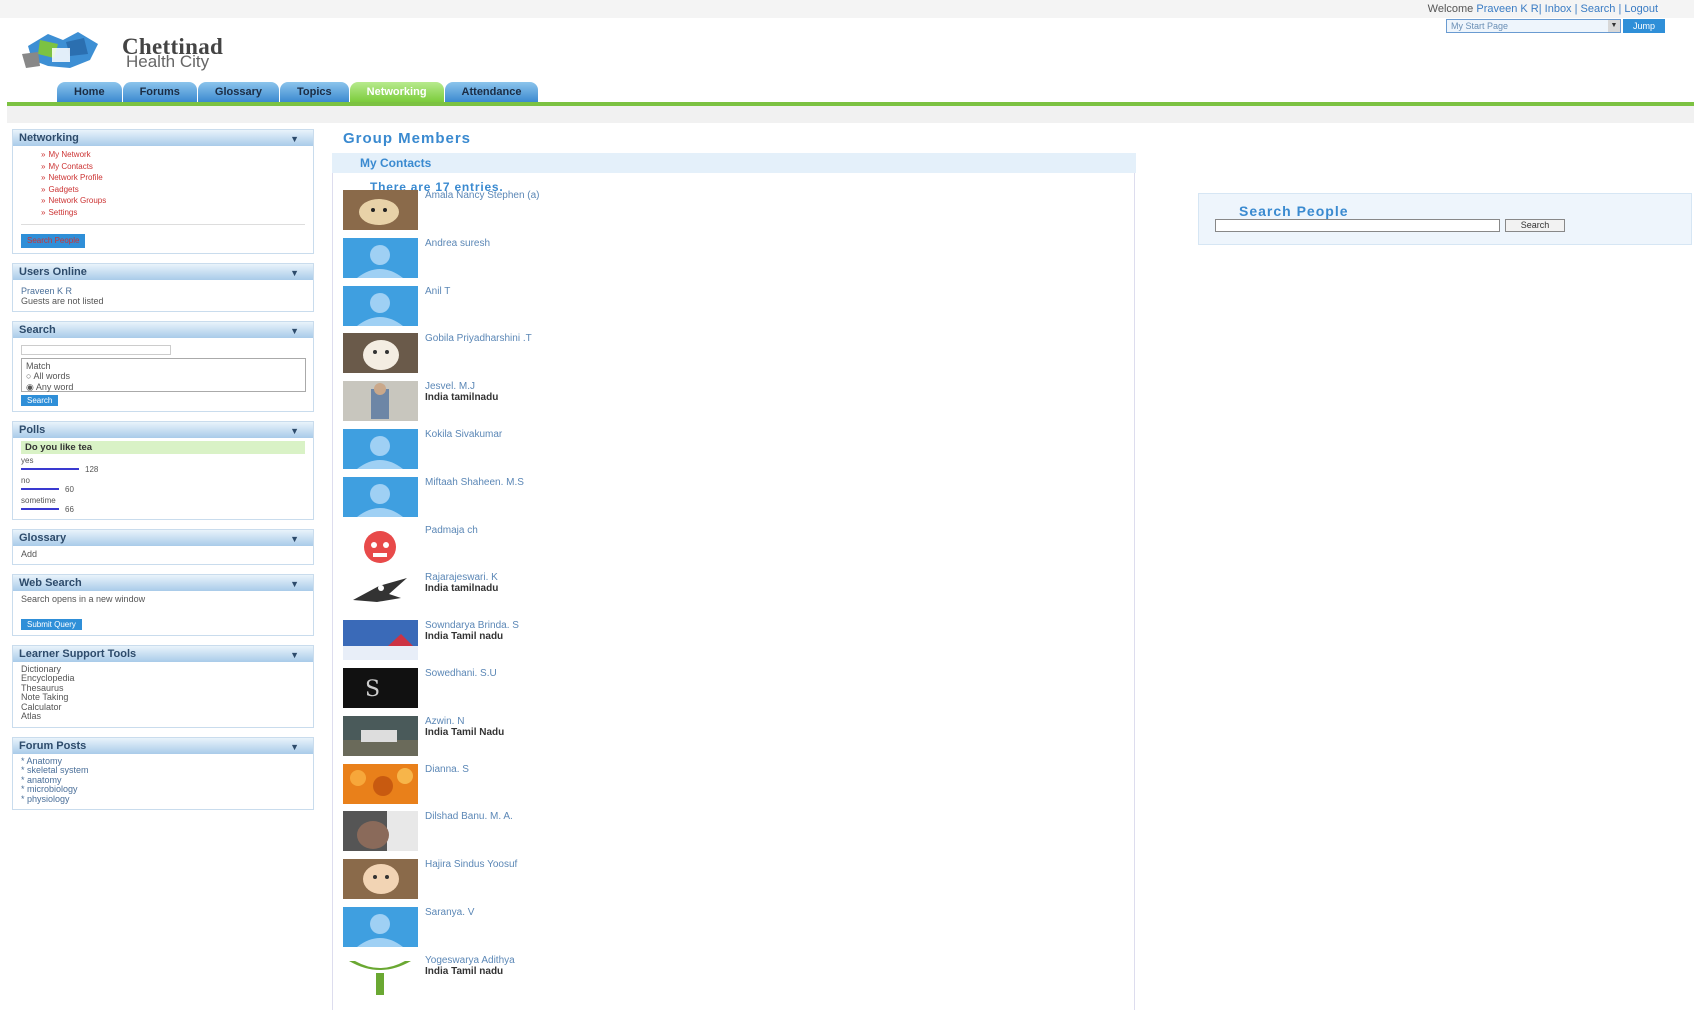 Image resolution: width=1694 pixels, height=1010 pixels. Describe the element at coordinates (163, 697) in the screenshot. I see `tool-note-taking: Note Taking` at that location.